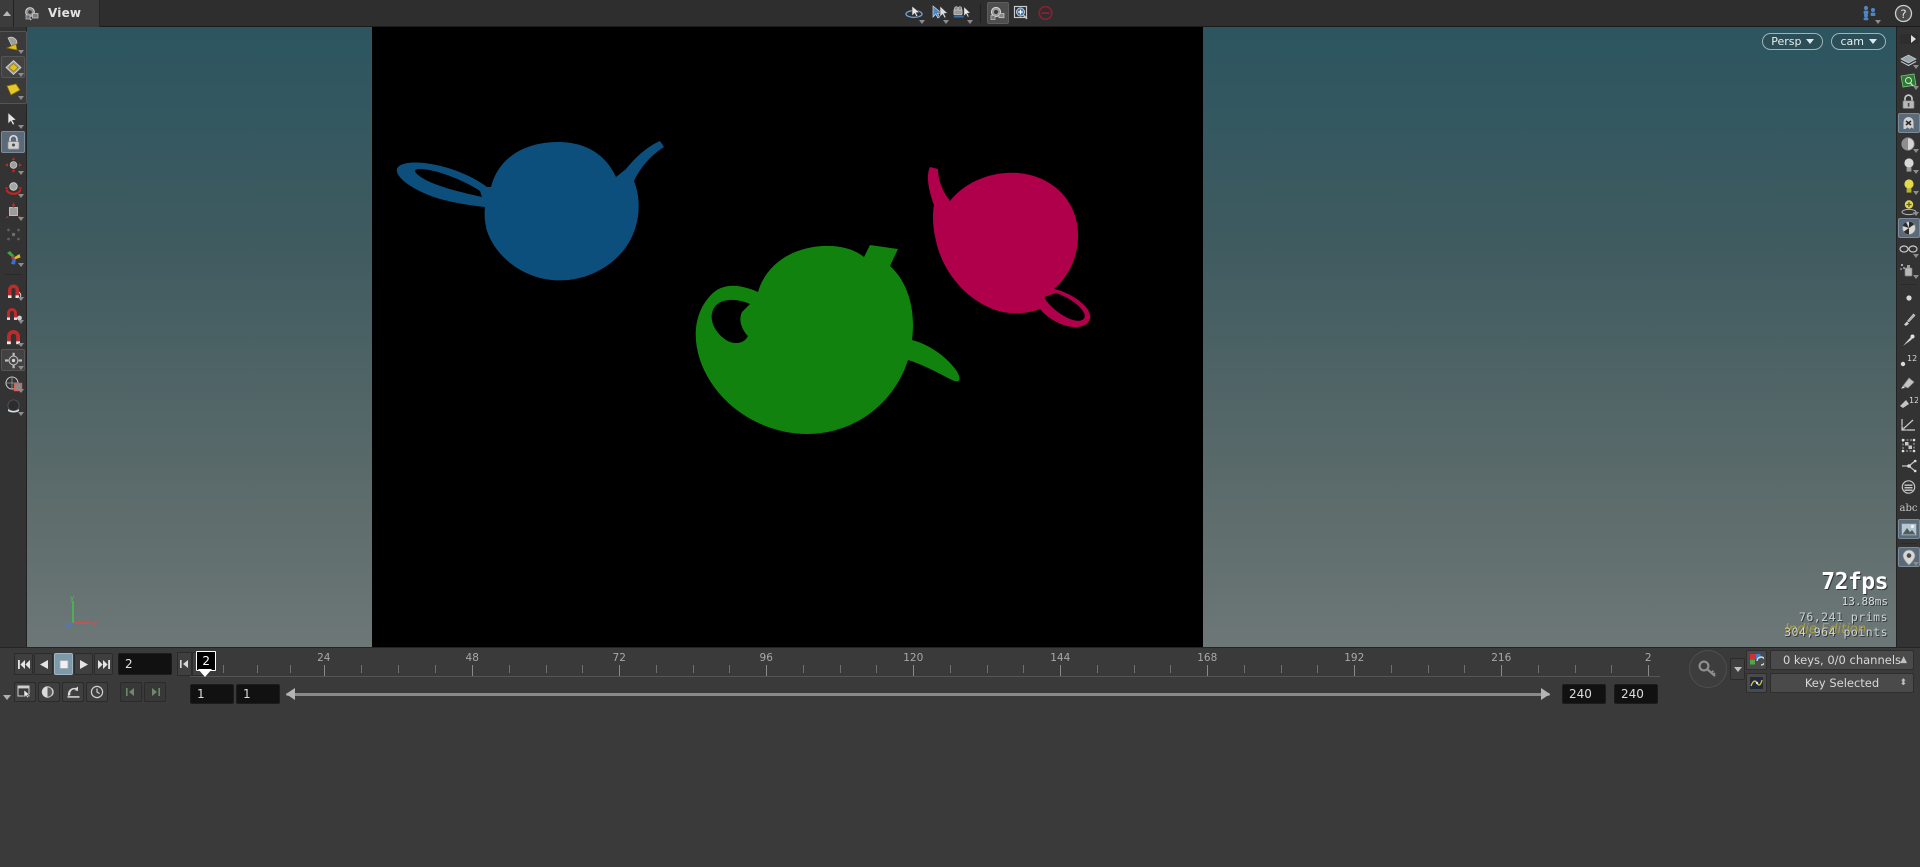 This screenshot has height=867, width=1920. What do you see at coordinates (1909, 298) in the screenshot?
I see `point-display-button` at bounding box center [1909, 298].